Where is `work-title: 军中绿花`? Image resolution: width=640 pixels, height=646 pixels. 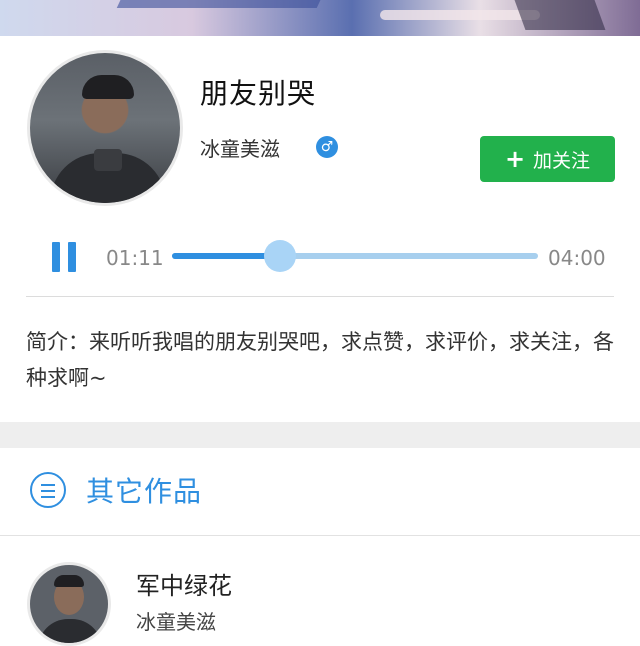
work-title: 军中绿花 is located at coordinates (184, 586).